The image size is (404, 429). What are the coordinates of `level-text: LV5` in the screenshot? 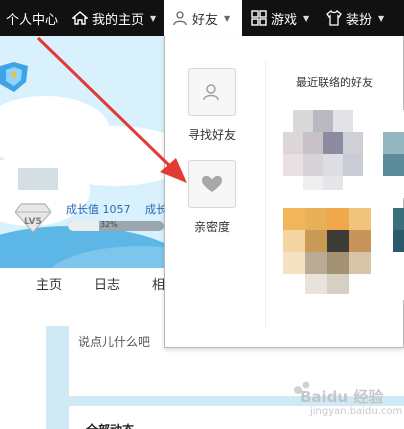 It's located at (33, 222).